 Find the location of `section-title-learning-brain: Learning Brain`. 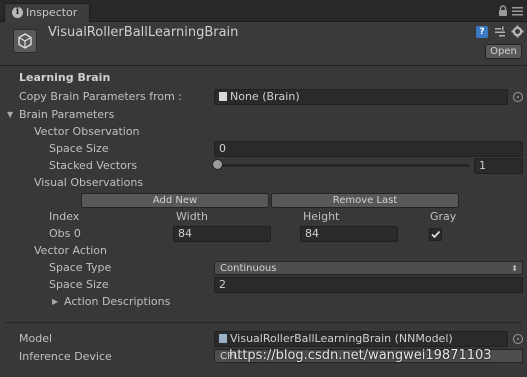

section-title-learning-brain: Learning Brain is located at coordinates (65, 77).